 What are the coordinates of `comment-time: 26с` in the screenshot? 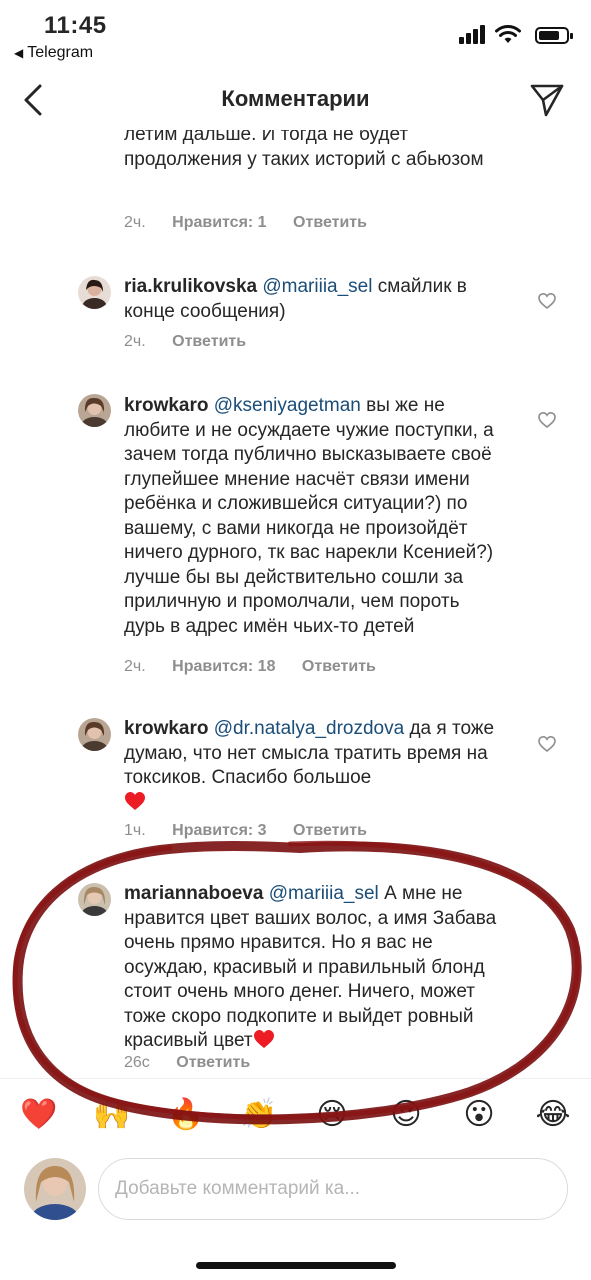 It's located at (137, 1062).